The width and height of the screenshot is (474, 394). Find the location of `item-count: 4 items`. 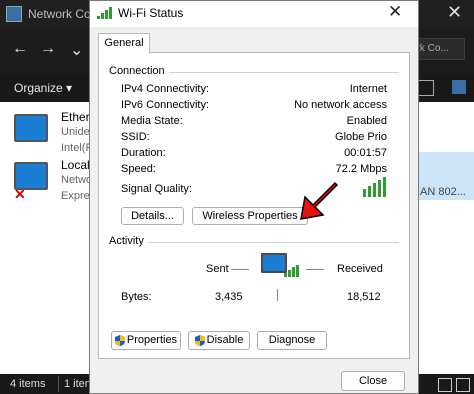

item-count: 4 items is located at coordinates (28, 384).